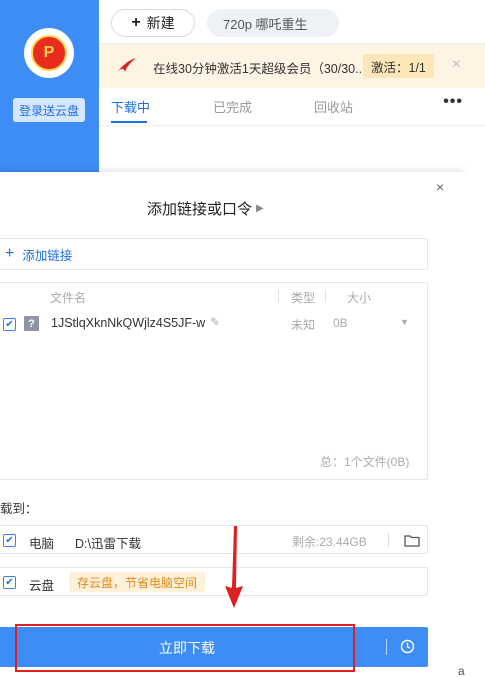 The width and height of the screenshot is (485, 677). What do you see at coordinates (42, 544) in the screenshot?
I see `pc-label: 电脑` at bounding box center [42, 544].